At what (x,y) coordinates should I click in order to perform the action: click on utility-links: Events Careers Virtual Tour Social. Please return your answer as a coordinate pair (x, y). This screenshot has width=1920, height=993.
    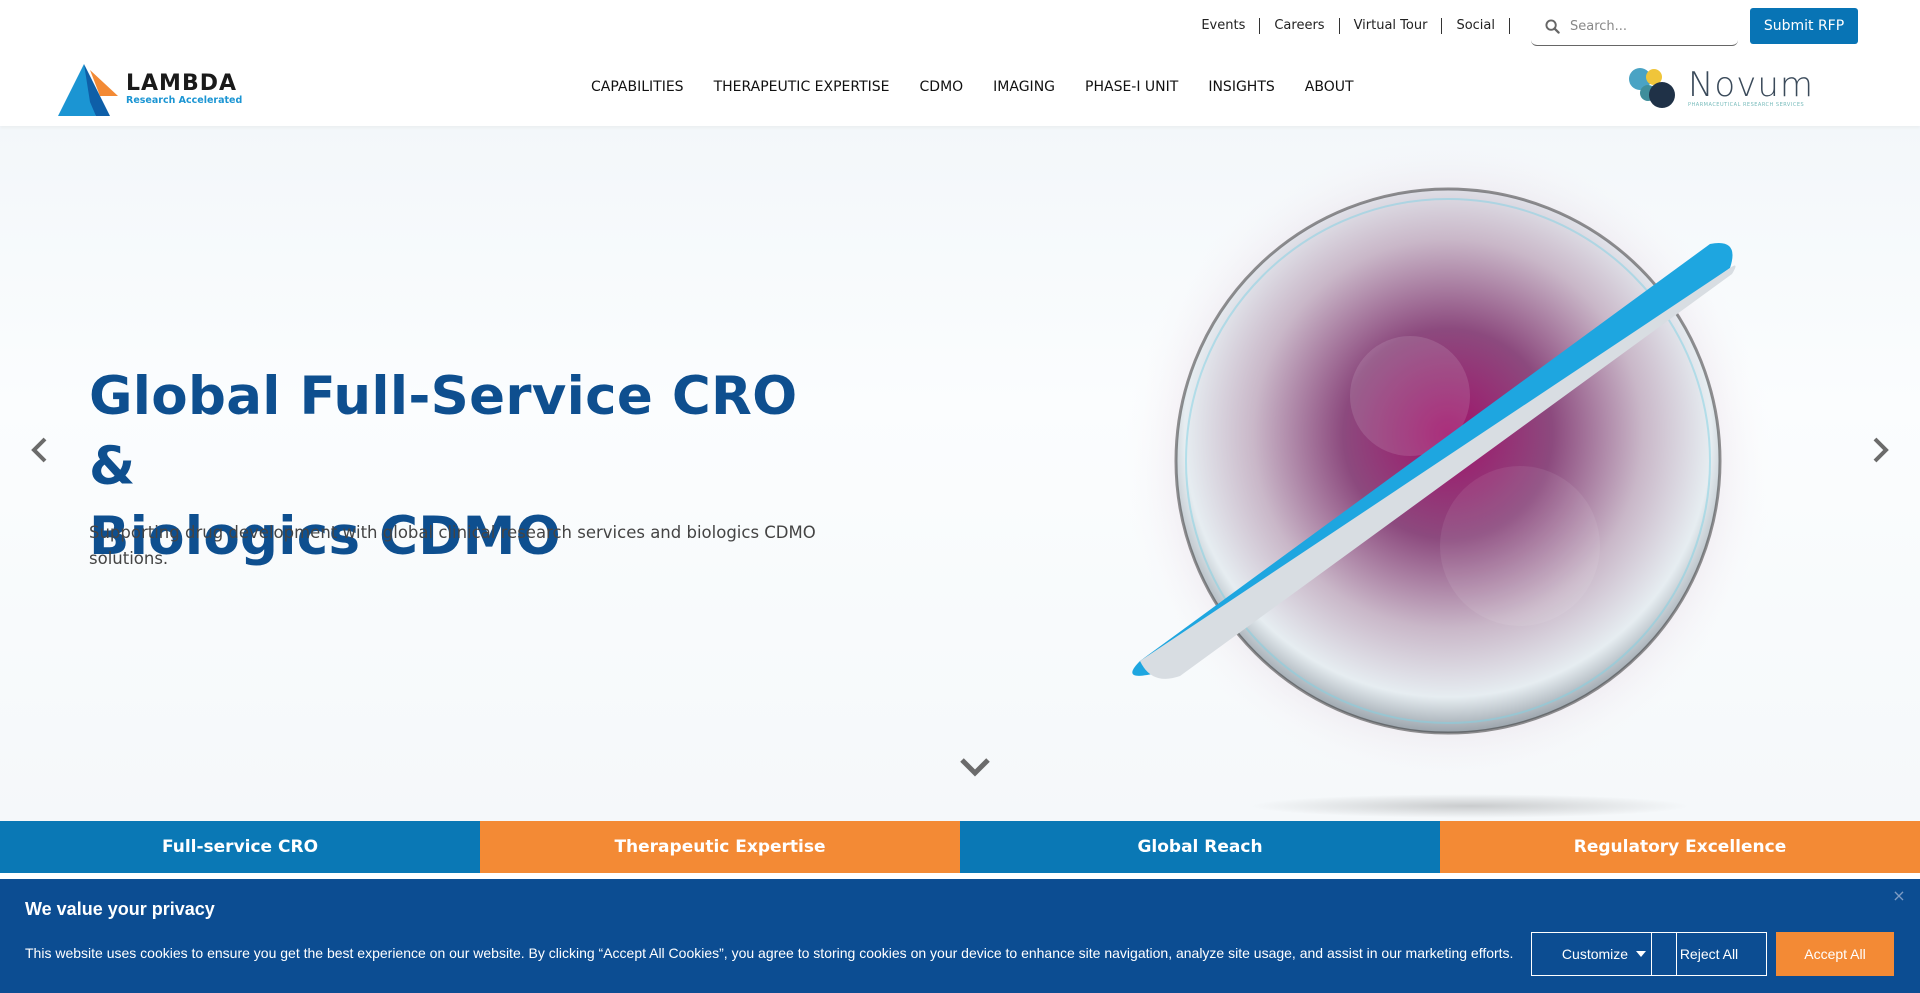
    Looking at the image, I should click on (1348, 26).